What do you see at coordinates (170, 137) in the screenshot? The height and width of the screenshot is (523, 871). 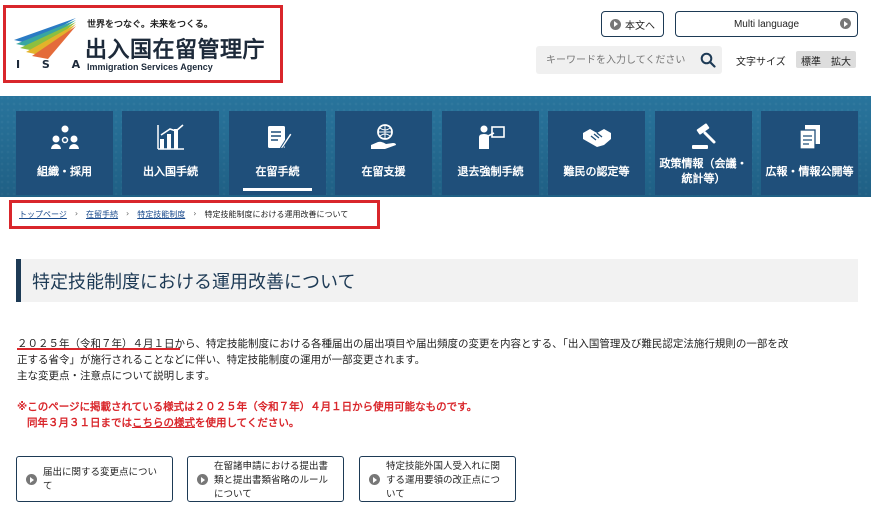 I see `bar-chart-icon` at bounding box center [170, 137].